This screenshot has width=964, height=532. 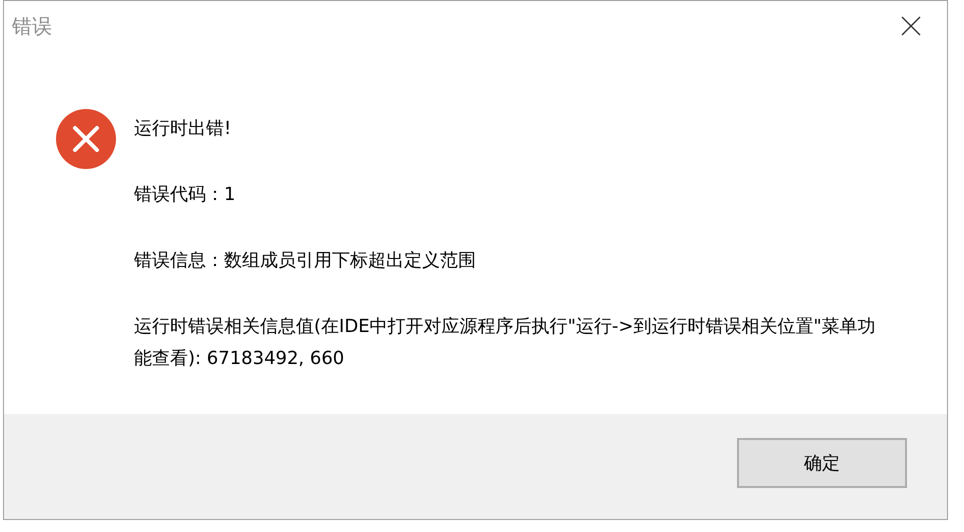 What do you see at coordinates (185, 195) in the screenshot?
I see `message-text: 错误代码：1` at bounding box center [185, 195].